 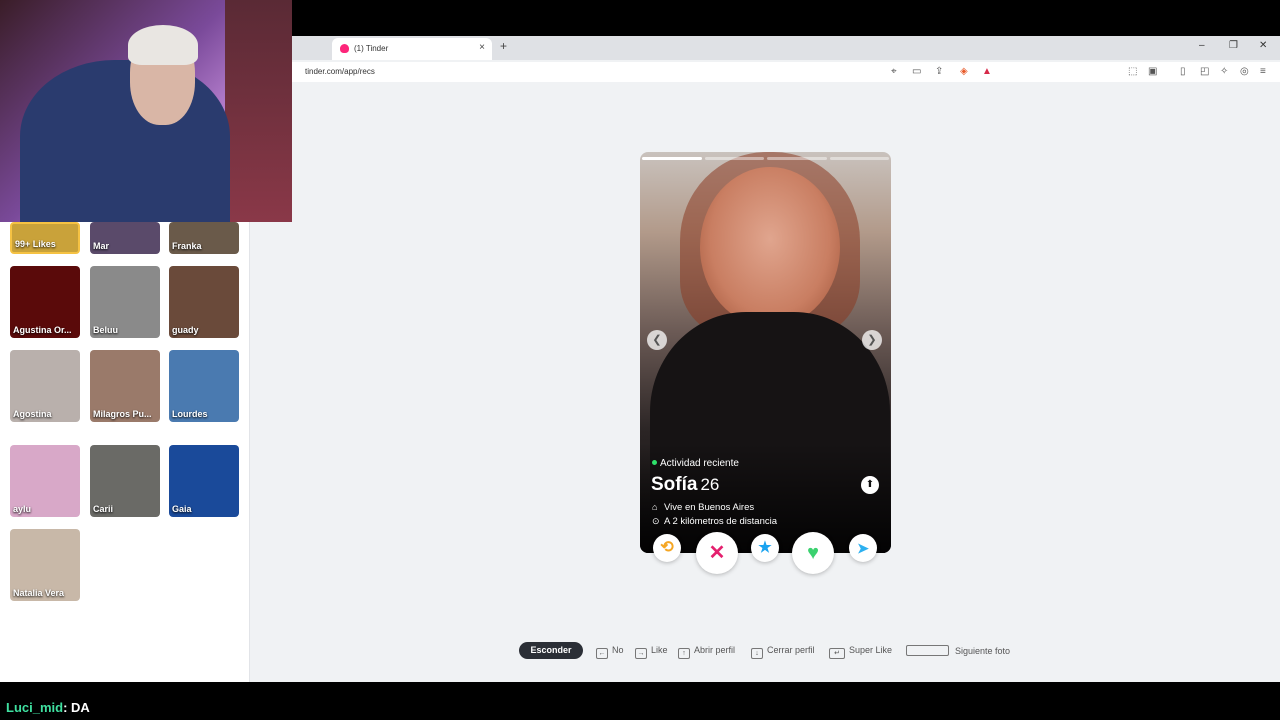 I want to click on vpn-icon: ◰, so click(x=1204, y=71).